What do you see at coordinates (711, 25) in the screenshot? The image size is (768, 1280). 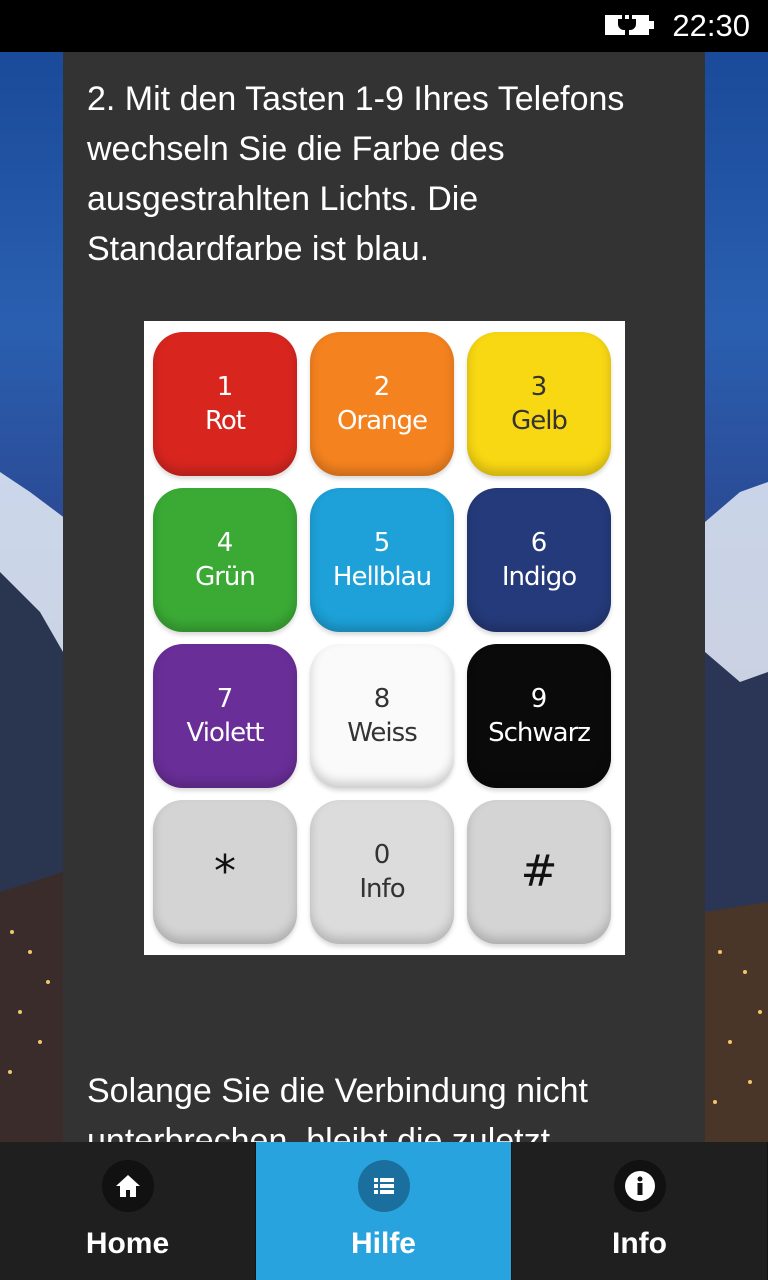 I see `clock: 22:30` at bounding box center [711, 25].